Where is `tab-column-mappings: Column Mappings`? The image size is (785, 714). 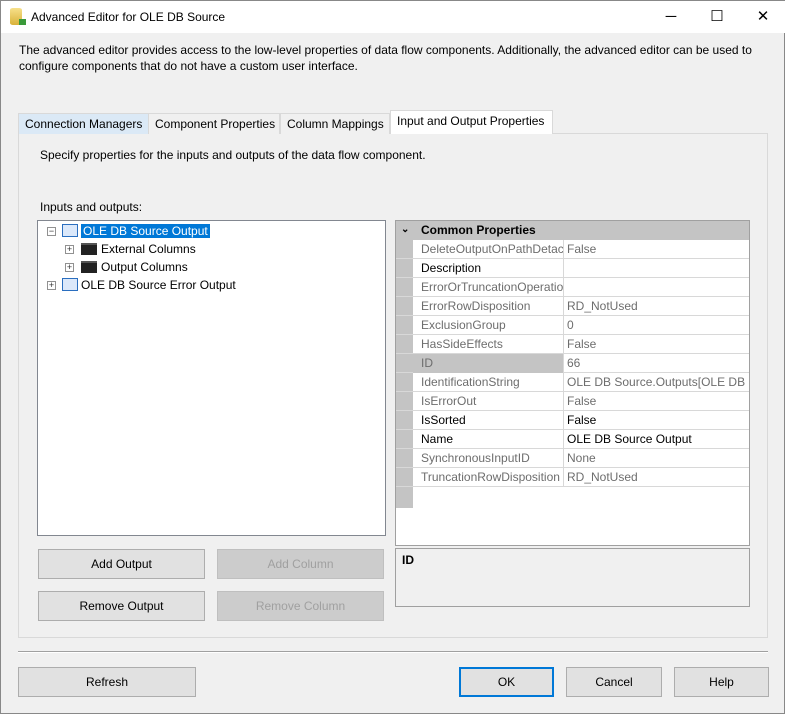
tab-column-mappings: Column Mappings is located at coordinates (335, 123).